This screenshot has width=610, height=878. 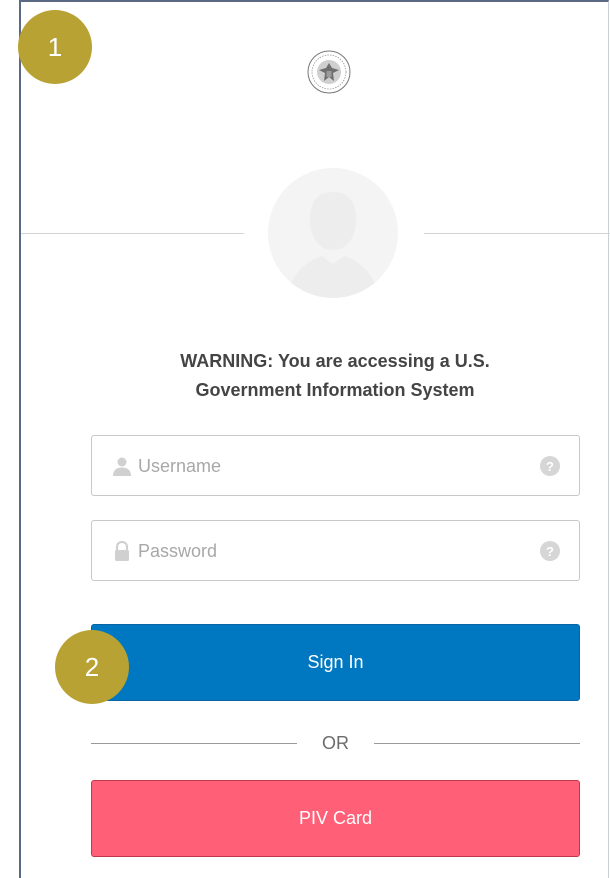 What do you see at coordinates (122, 550) in the screenshot?
I see `lock-icon` at bounding box center [122, 550].